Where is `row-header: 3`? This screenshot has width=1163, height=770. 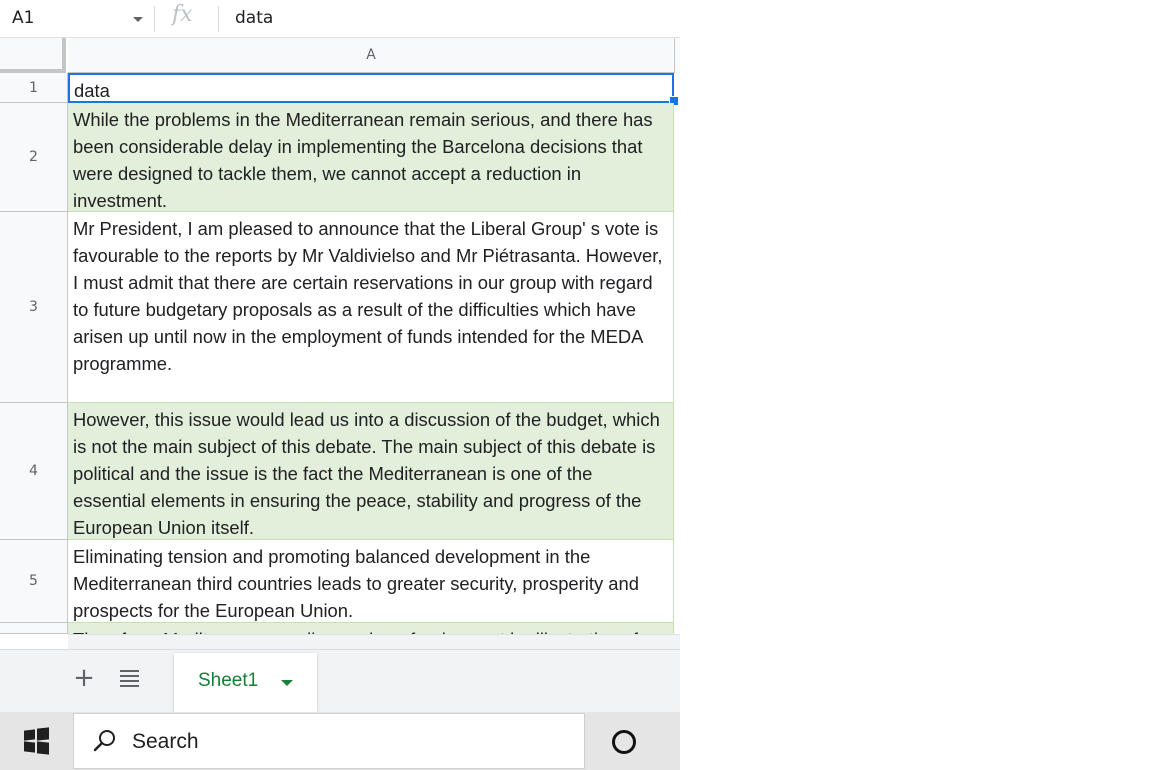 row-header: 3 is located at coordinates (34, 307).